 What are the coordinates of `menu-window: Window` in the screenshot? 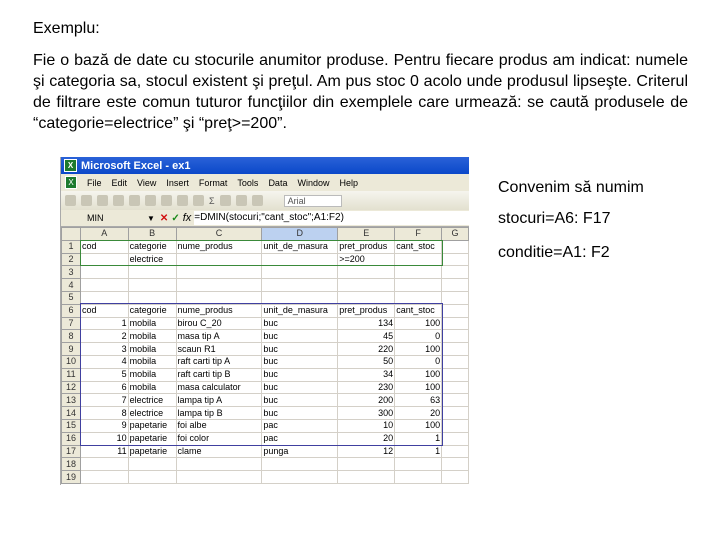 It's located at (313, 183).